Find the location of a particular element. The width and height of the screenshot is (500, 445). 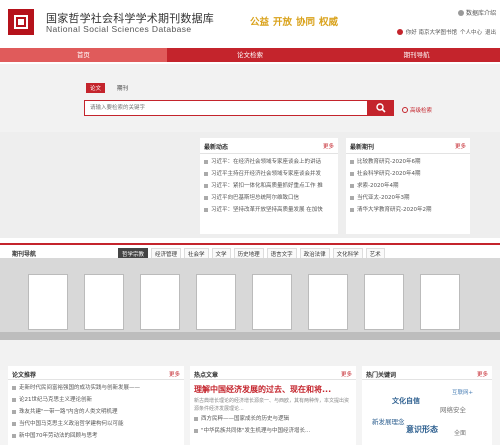

list-item: 习近平主持召开经济社会领域专家座谈会并发 is located at coordinates (269, 174).